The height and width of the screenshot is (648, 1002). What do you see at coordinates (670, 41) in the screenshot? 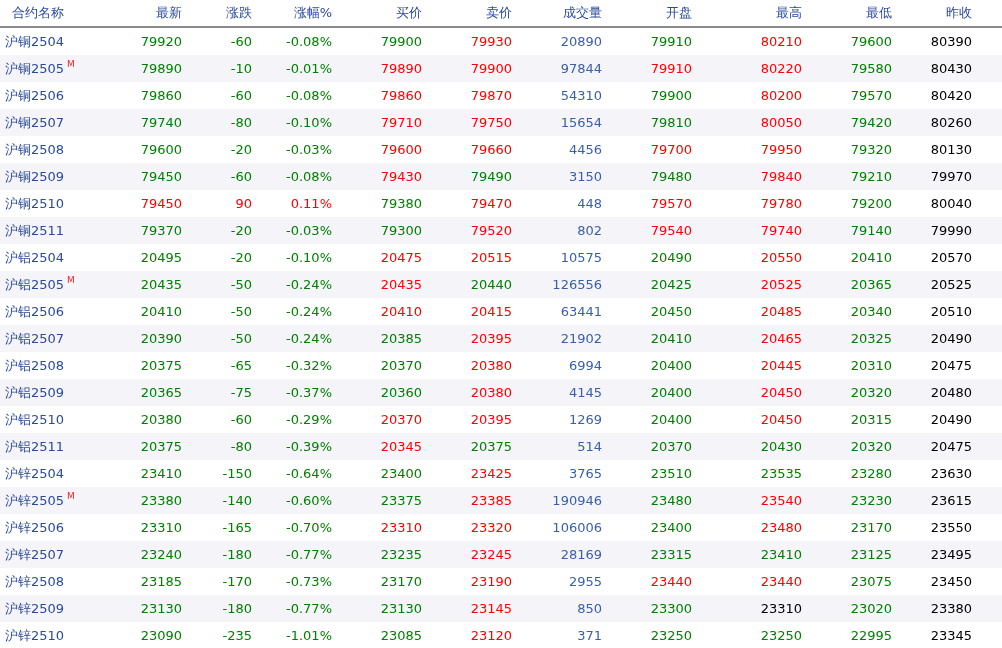
I see `table-cell-text: 79910` at bounding box center [670, 41].